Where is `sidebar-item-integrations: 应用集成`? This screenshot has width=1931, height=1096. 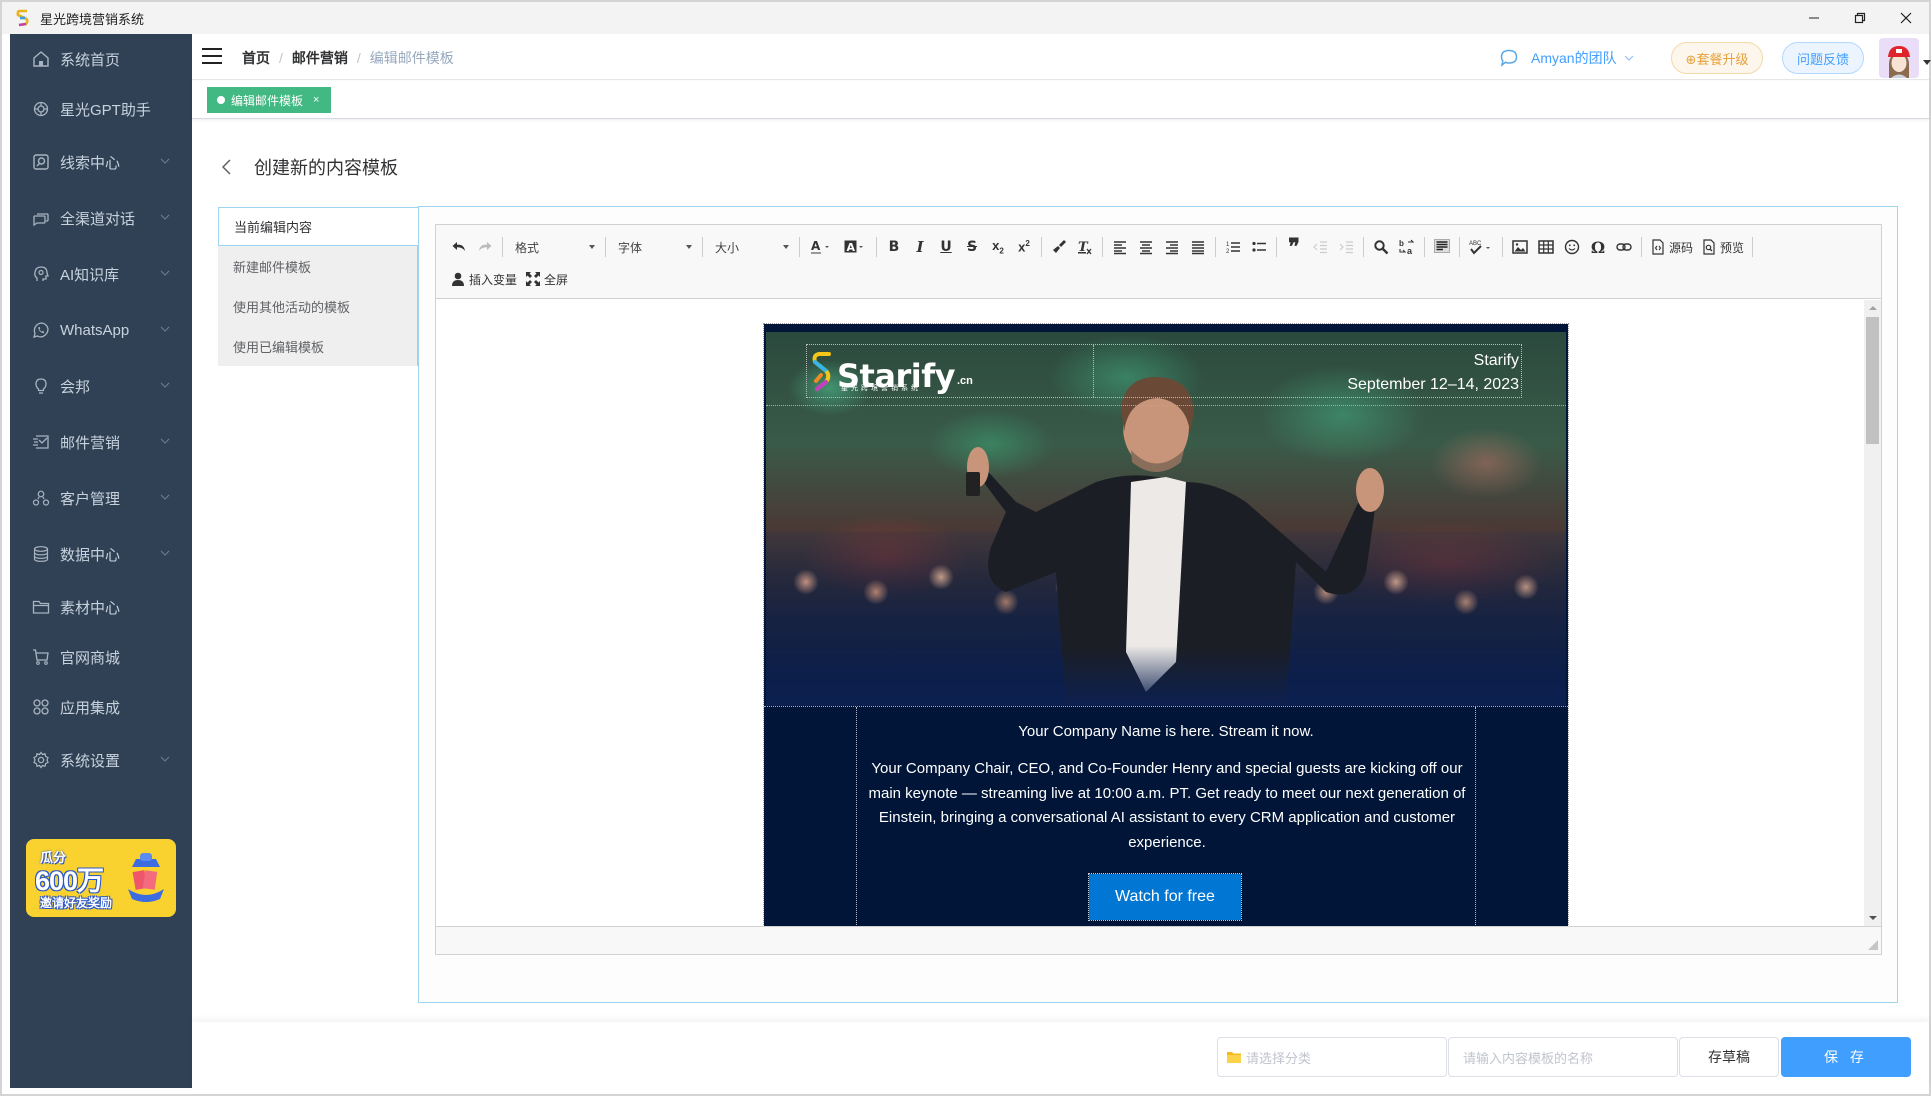
sidebar-item-integrations: 应用集成 is located at coordinates (101, 707).